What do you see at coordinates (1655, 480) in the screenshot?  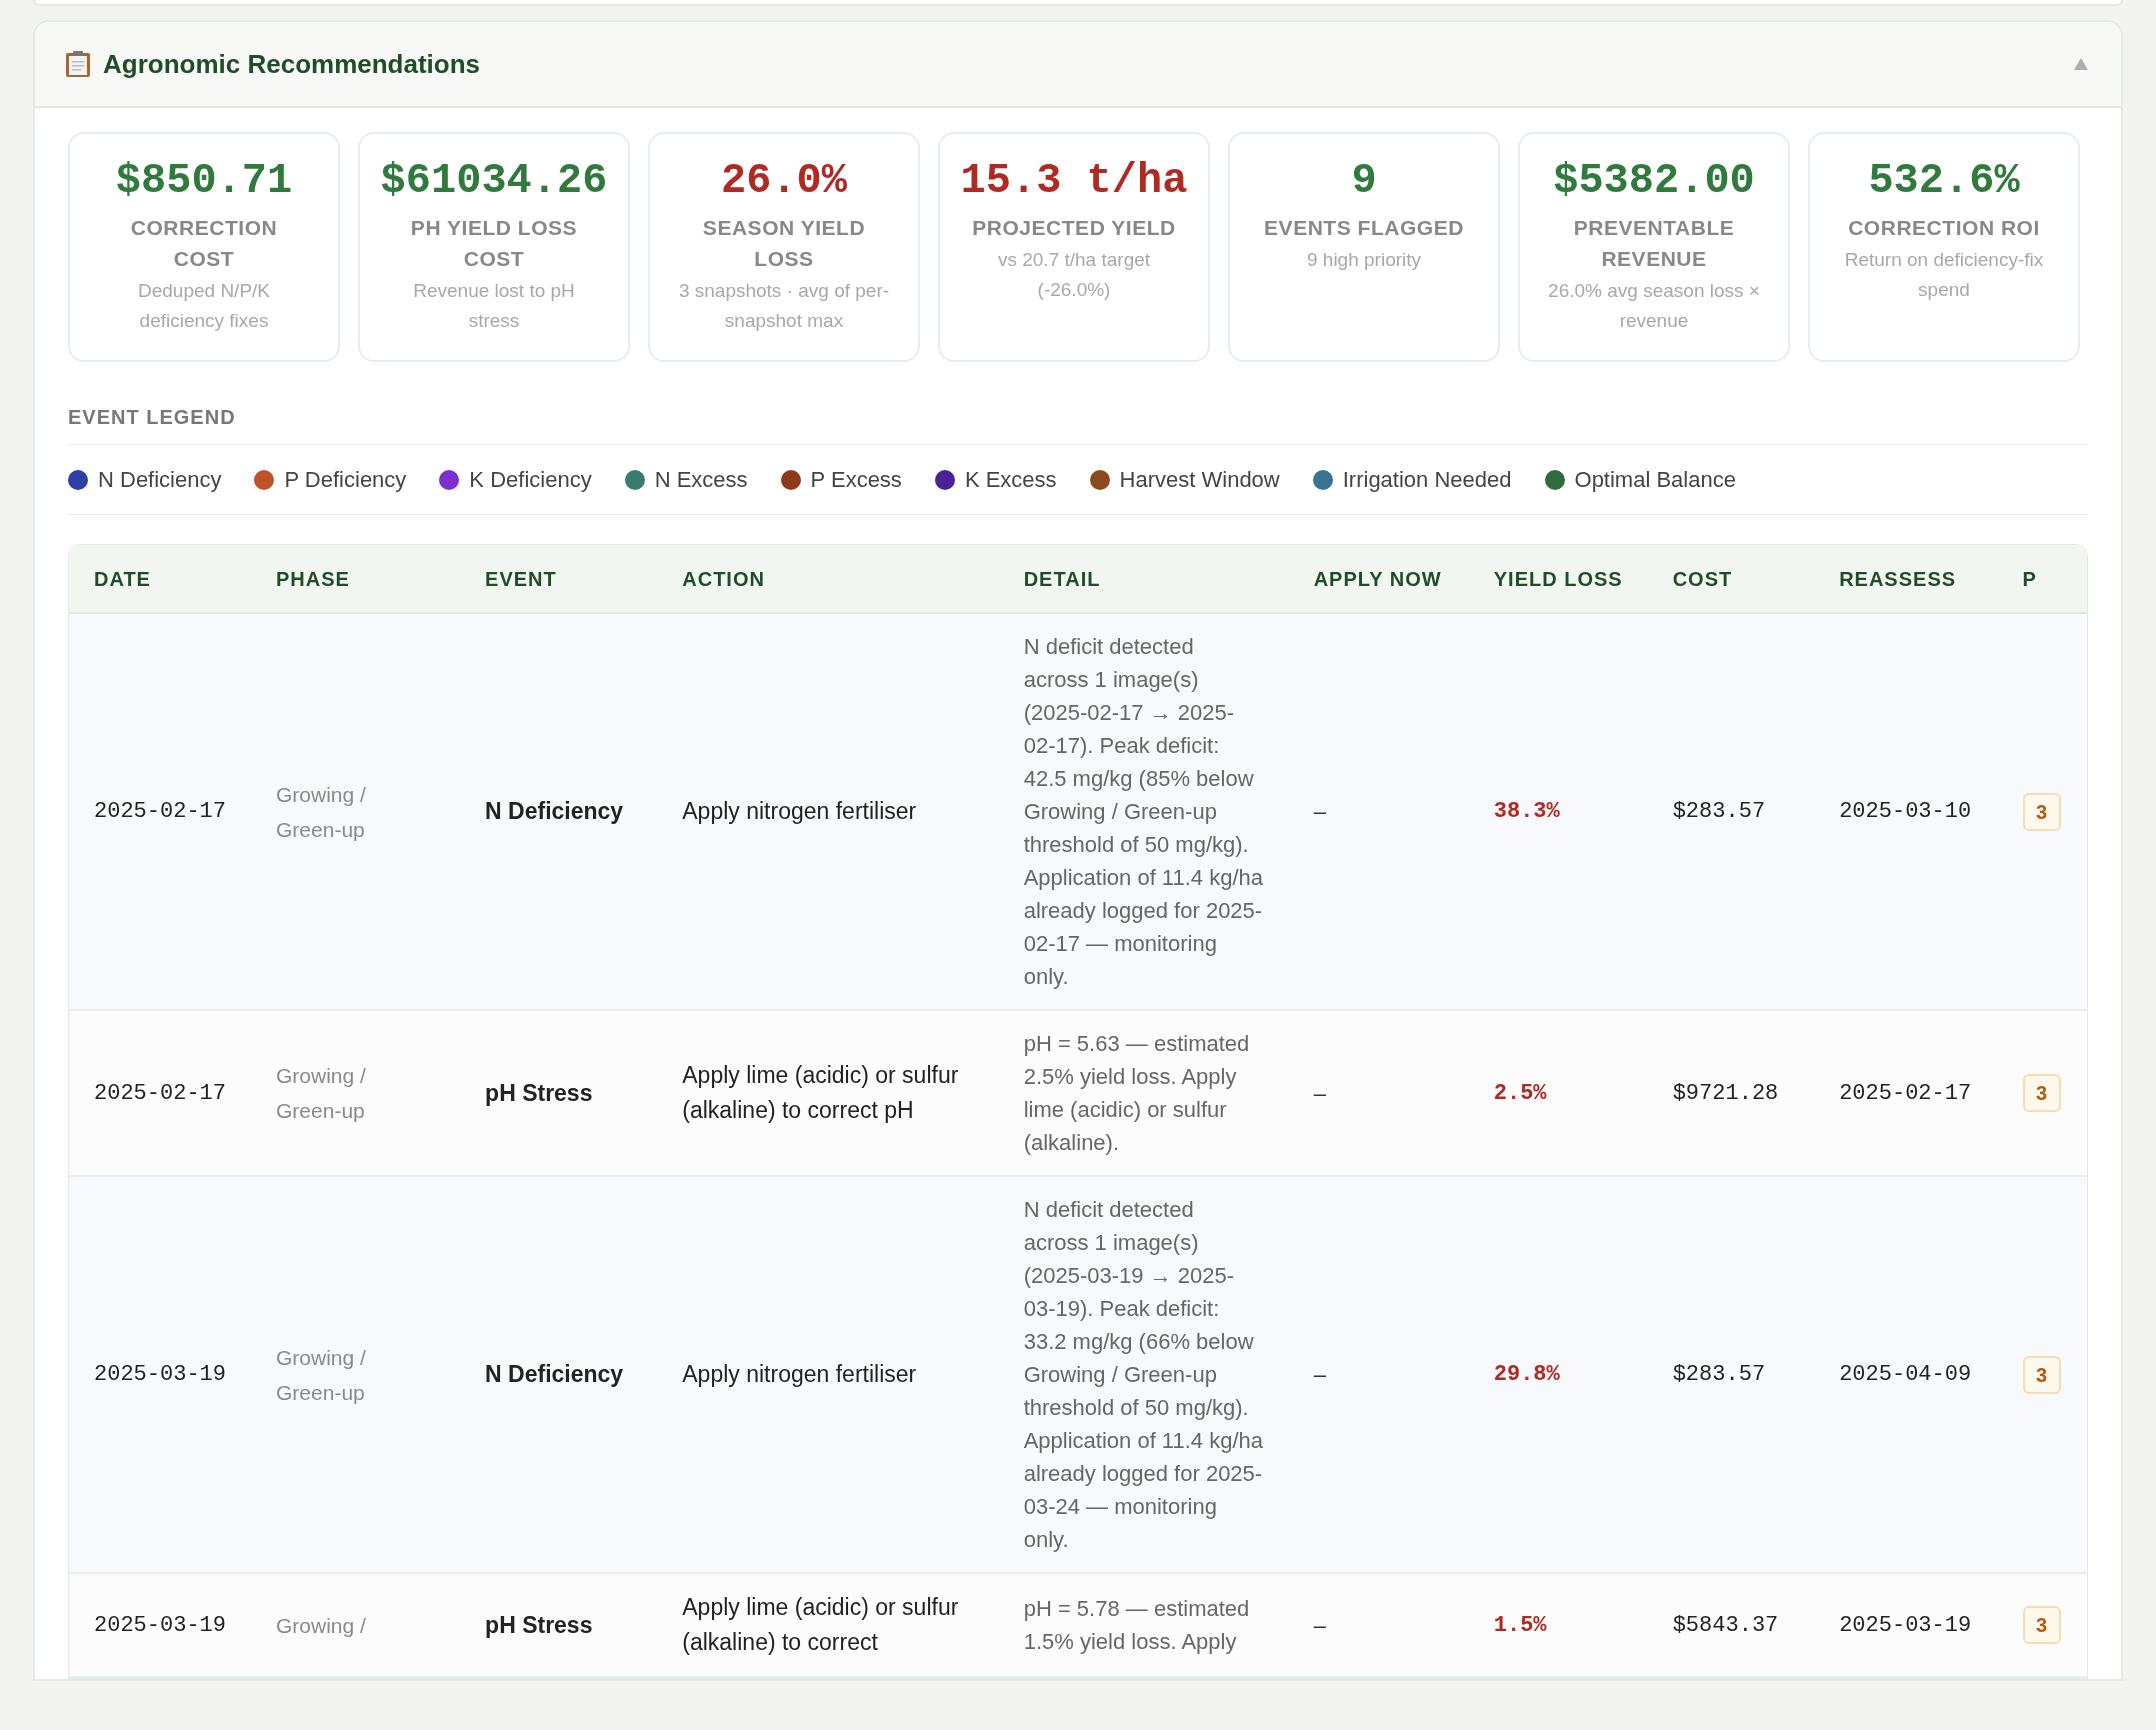 I see `legend-label: Optimal Balance` at bounding box center [1655, 480].